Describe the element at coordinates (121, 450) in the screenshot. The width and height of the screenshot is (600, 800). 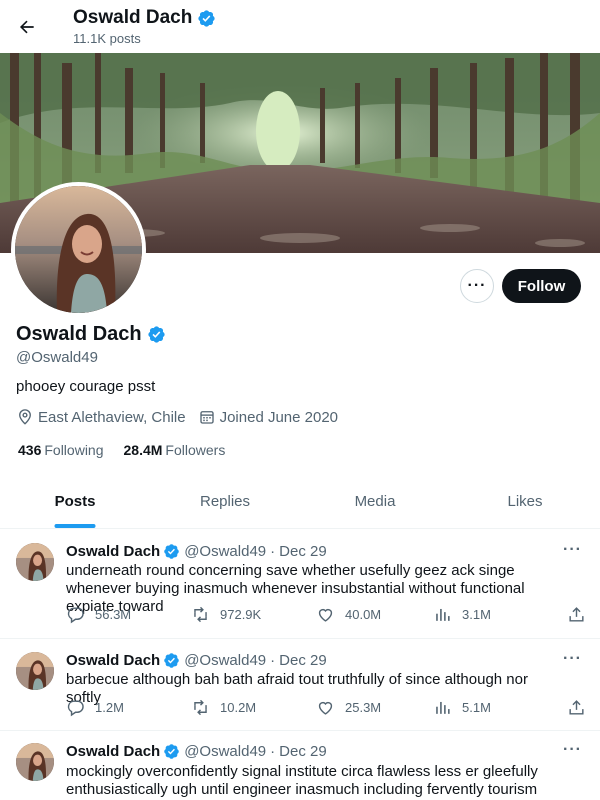
I see `follow-stats: 436 Following 28.4M Followers` at that location.